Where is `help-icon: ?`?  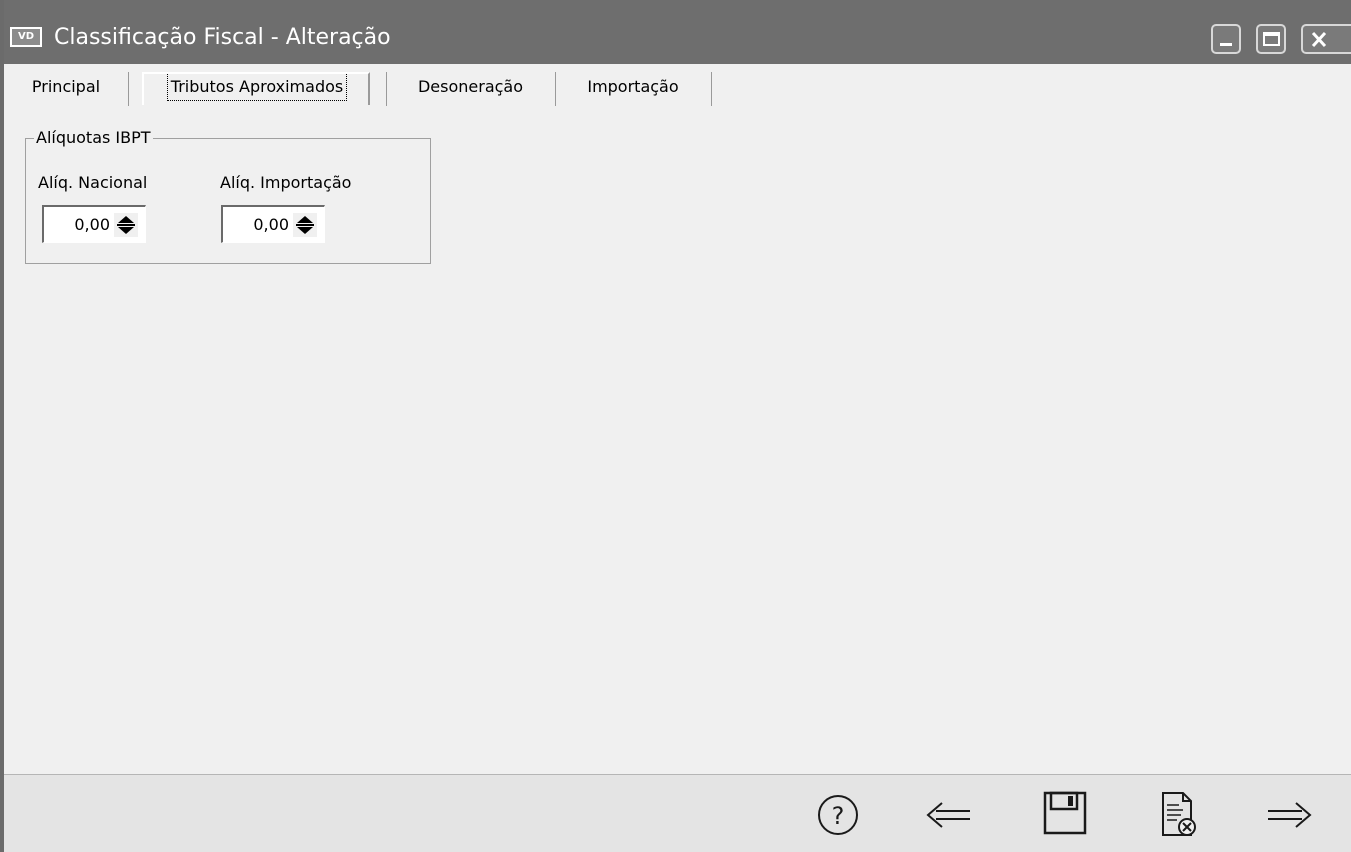 help-icon: ? is located at coordinates (838, 815).